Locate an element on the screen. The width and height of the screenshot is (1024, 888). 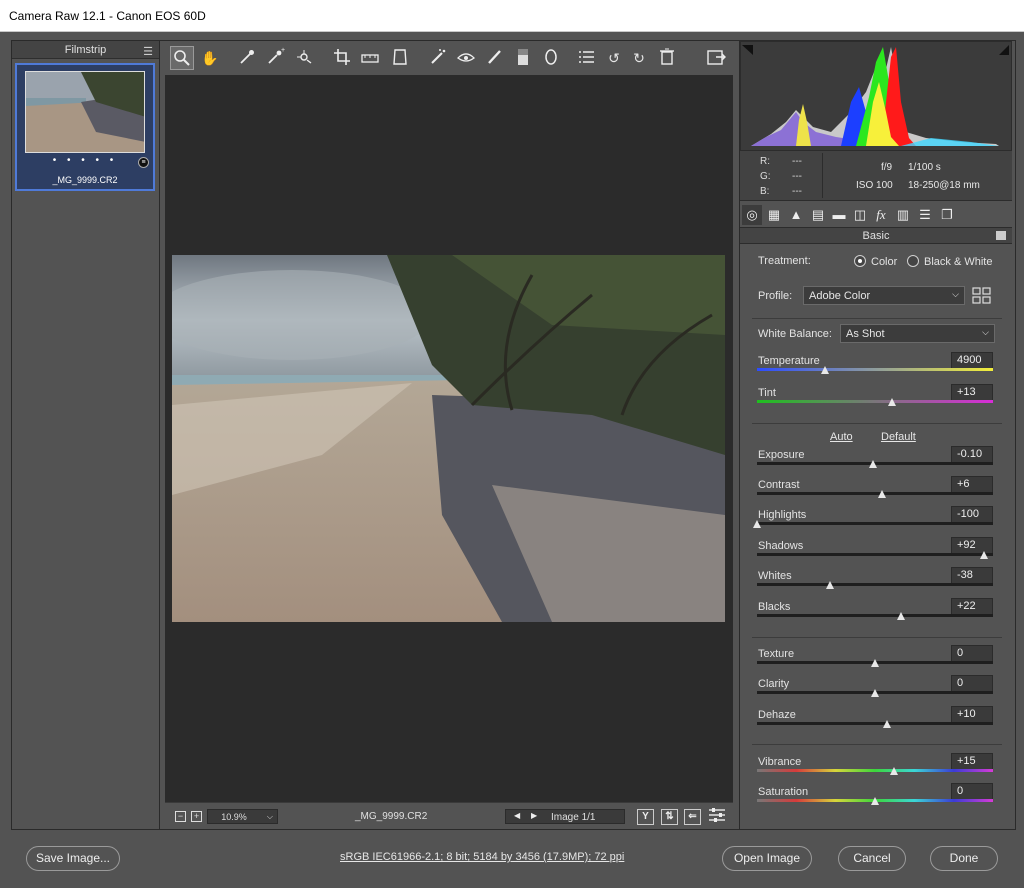
saturation-slider-thumb is located at coordinates (875, 801).